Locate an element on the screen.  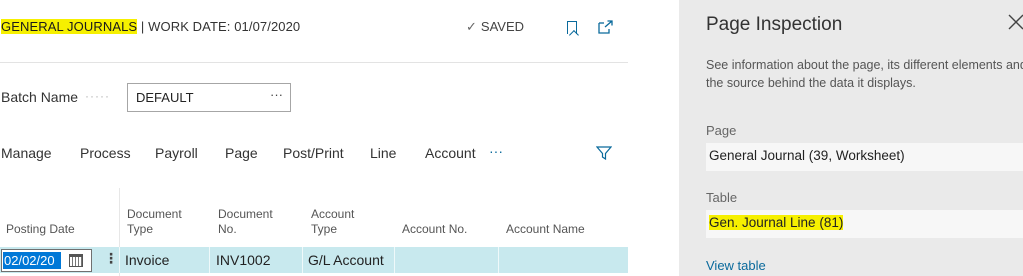
panel-title: Page Inspection is located at coordinates (774, 24).